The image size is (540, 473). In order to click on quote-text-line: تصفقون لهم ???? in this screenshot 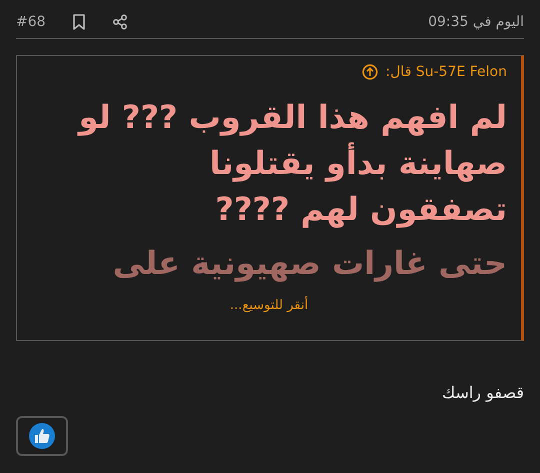, I will do `click(360, 209)`.